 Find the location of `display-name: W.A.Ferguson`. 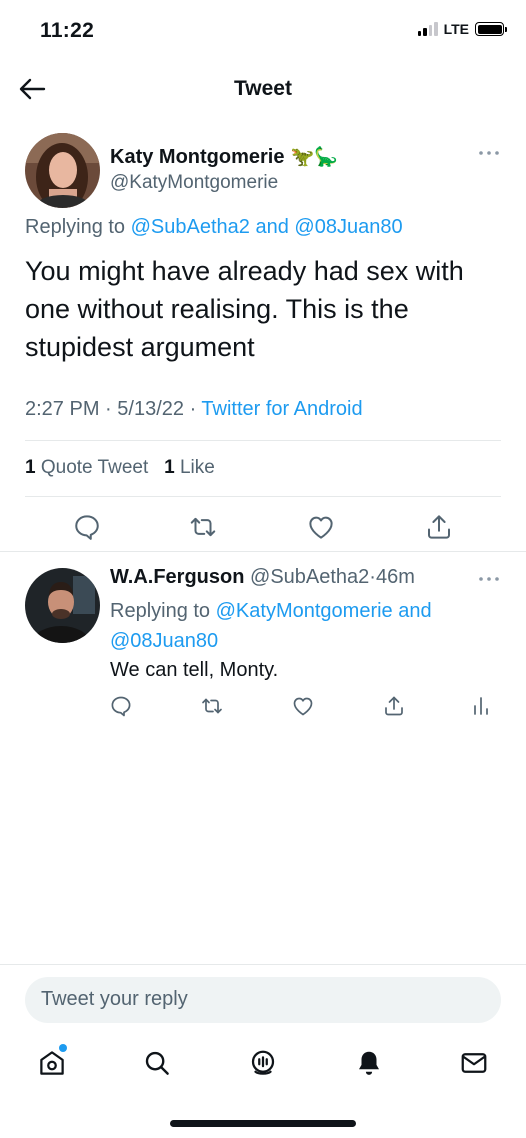

display-name: W.A.Ferguson is located at coordinates (177, 577).